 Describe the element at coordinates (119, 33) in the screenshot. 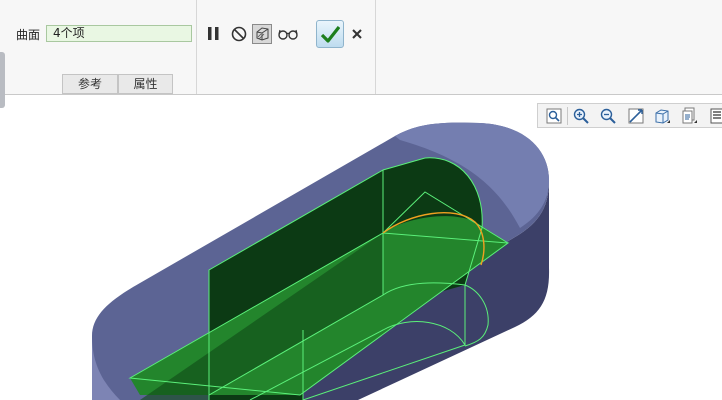

I see `surface-collector-field: 4个项` at that location.